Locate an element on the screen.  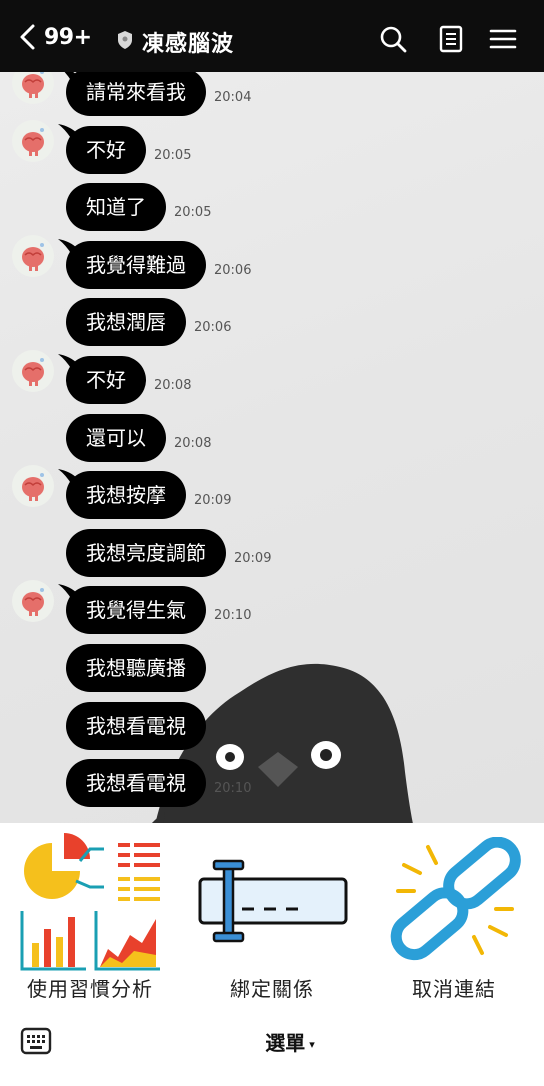
bind-relation-label: 綁定關係 is located at coordinates (272, 989).